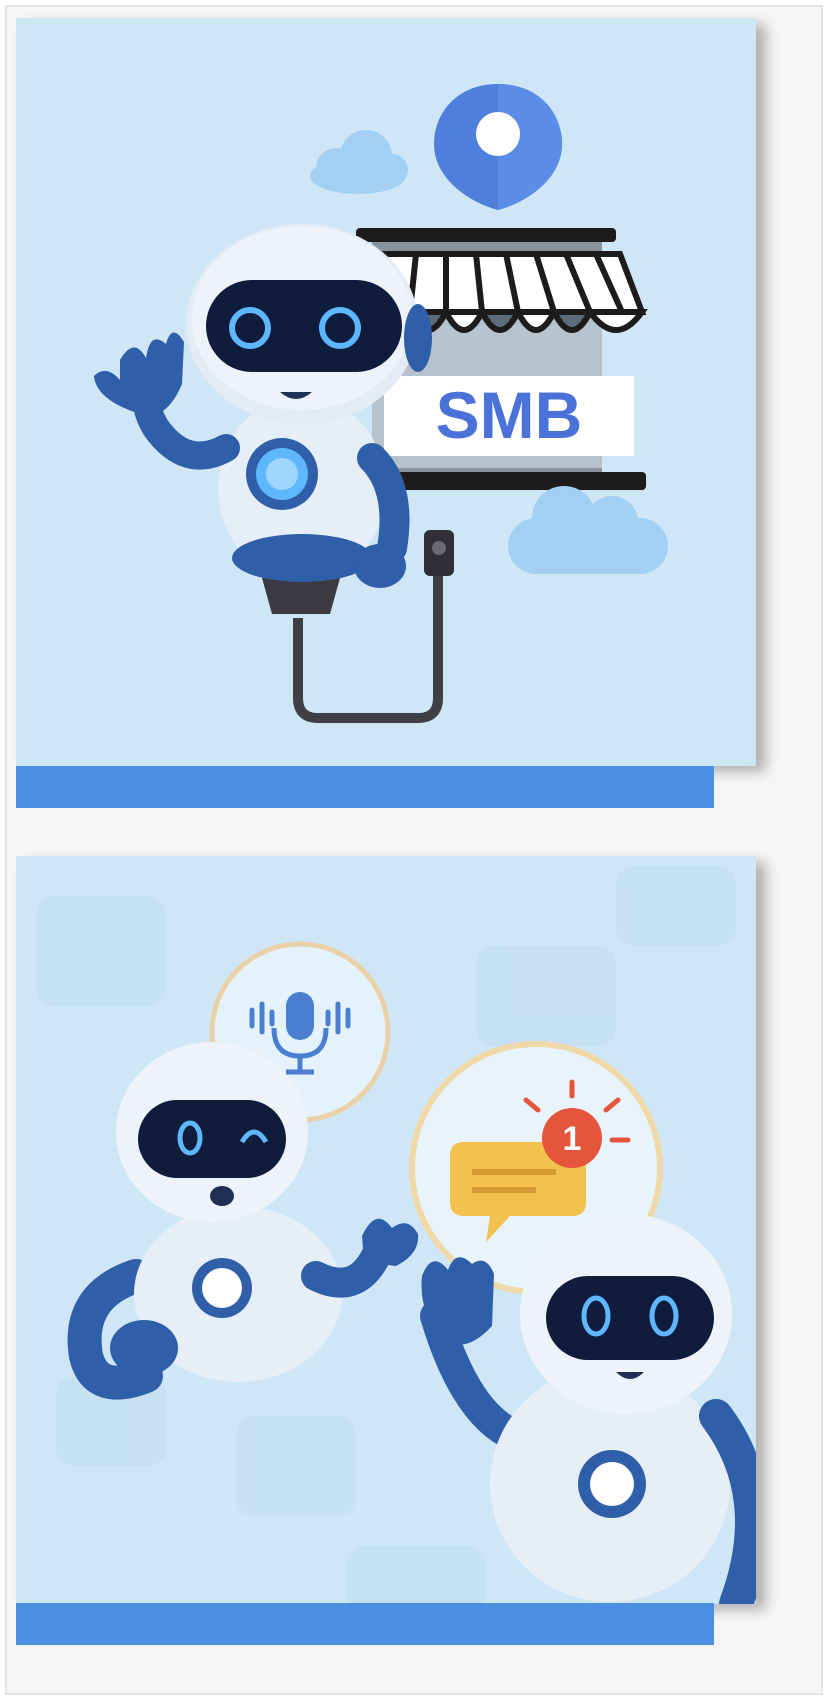 This screenshot has height=1701, width=830. What do you see at coordinates (498, 147) in the screenshot?
I see `location-pin-icon` at bounding box center [498, 147].